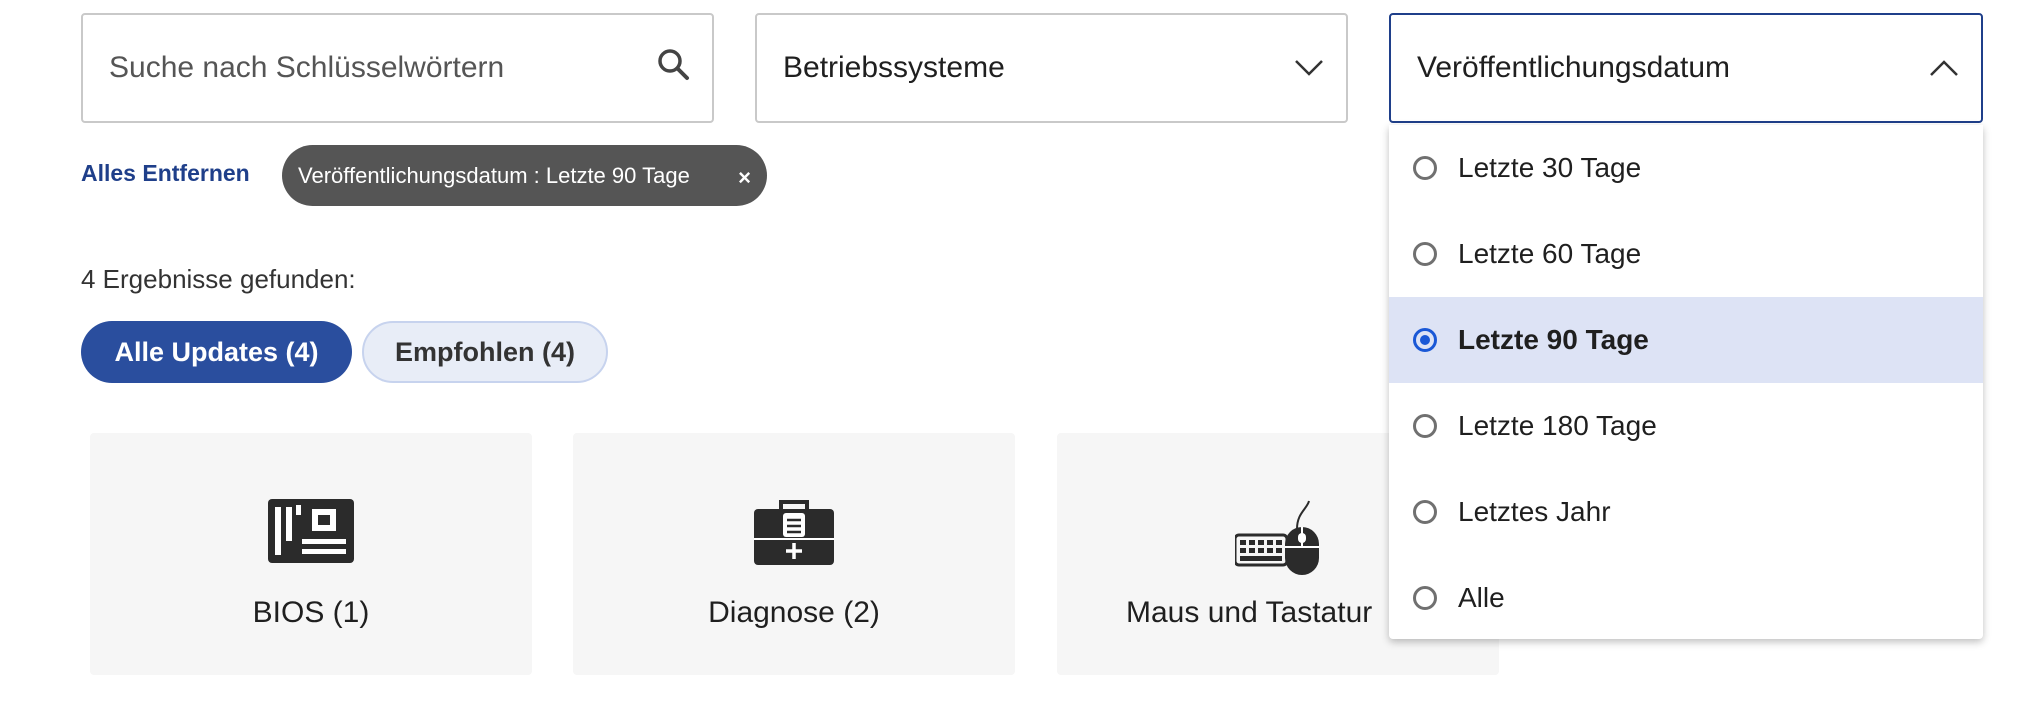  What do you see at coordinates (311, 612) in the screenshot?
I see `category-label: BIOS (1)` at bounding box center [311, 612].